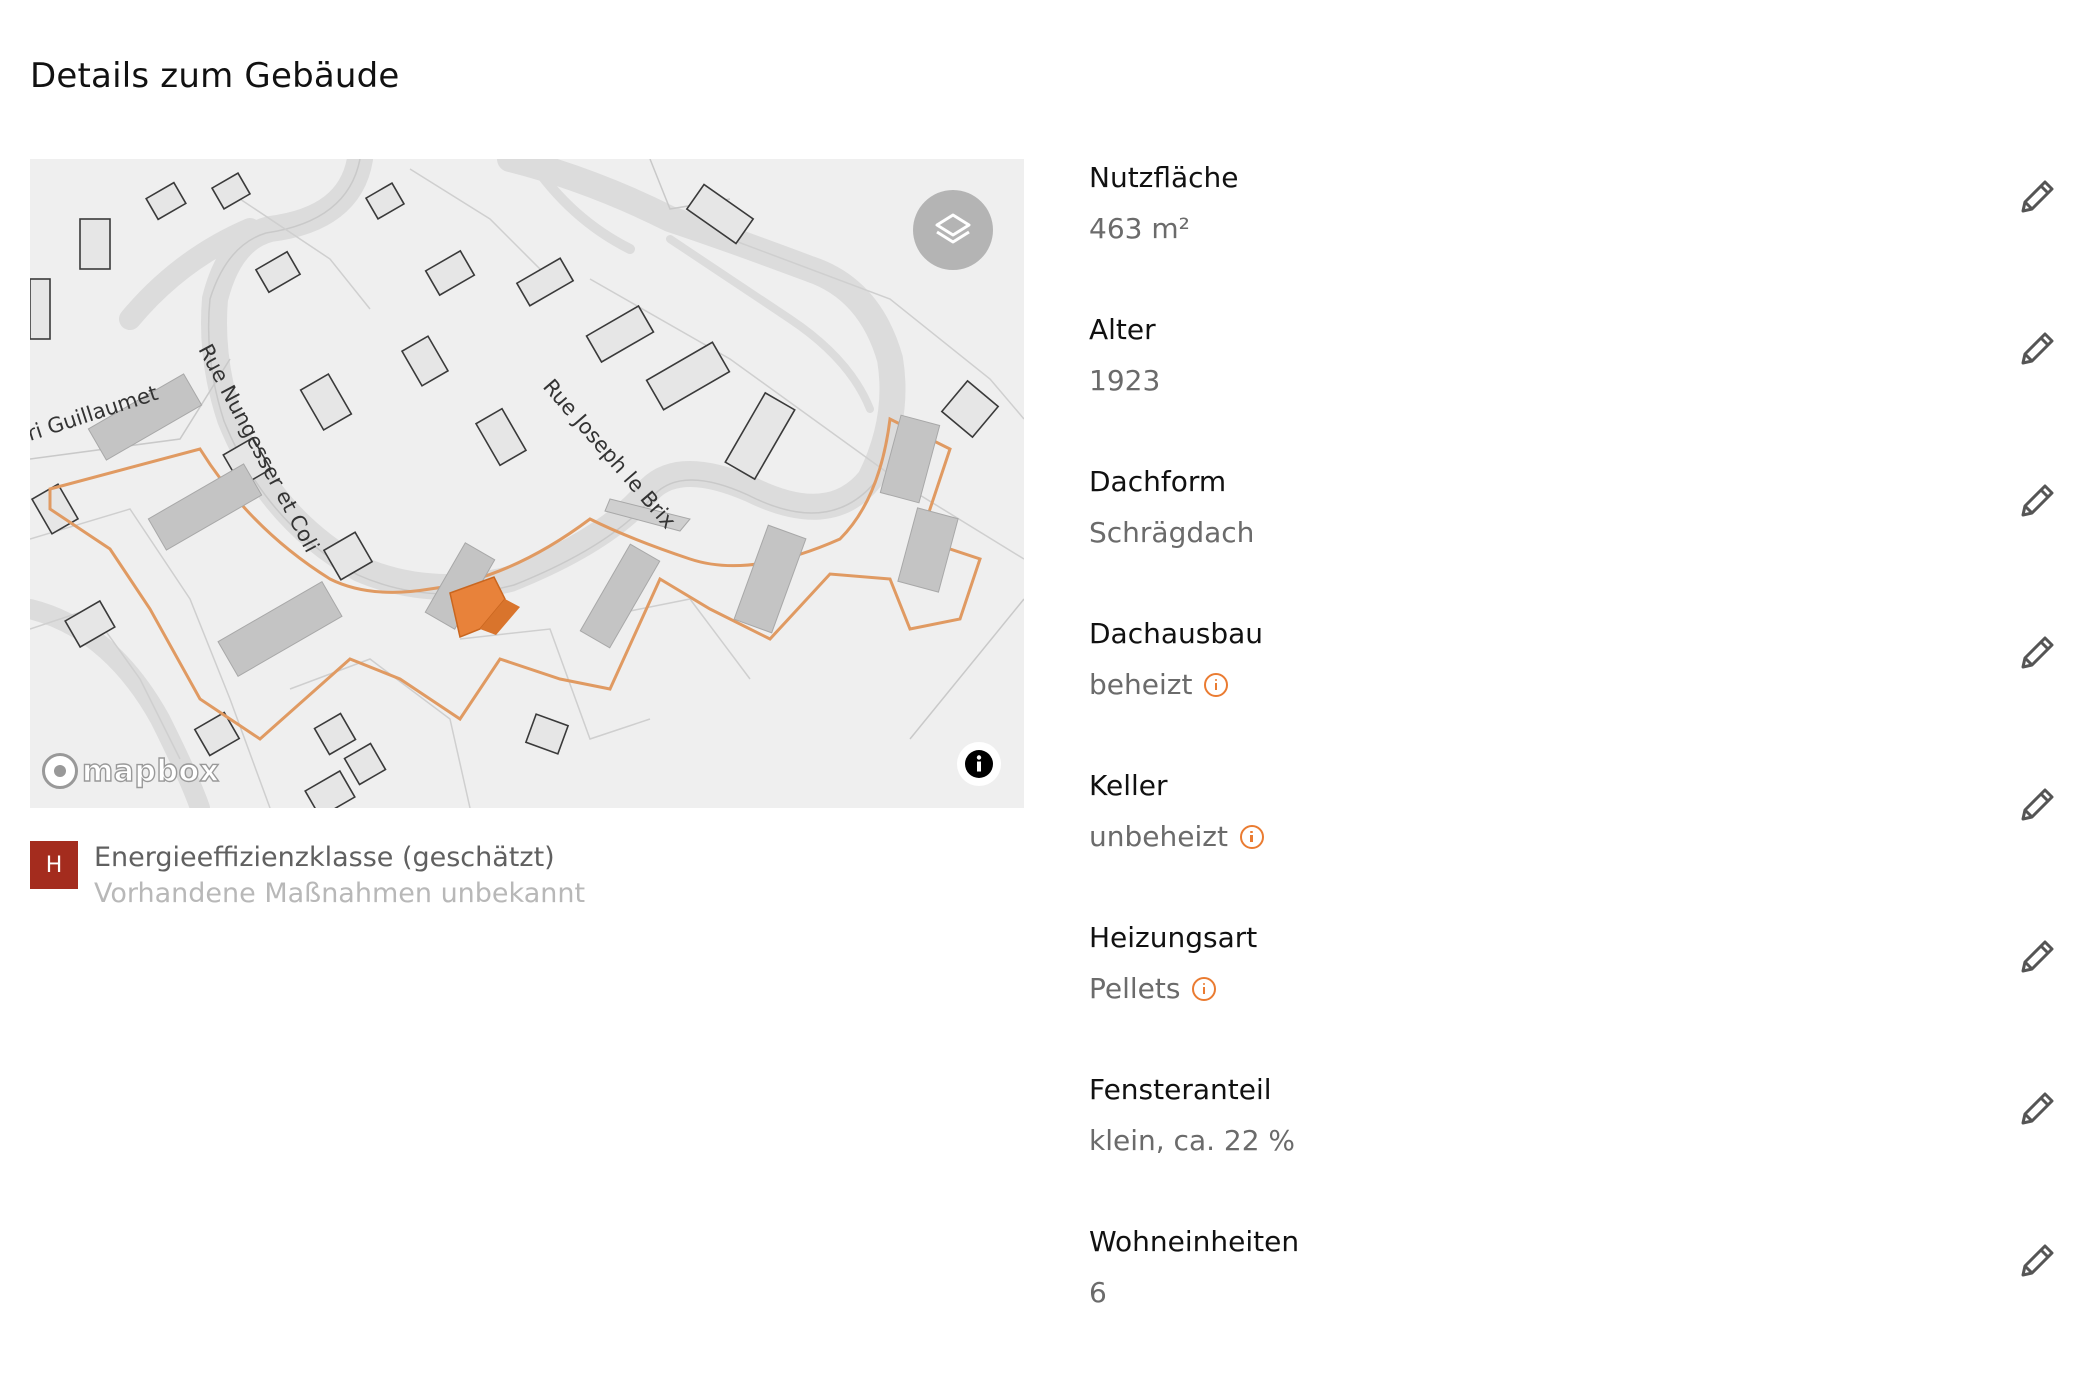  Describe the element at coordinates (1180, 1089) in the screenshot. I see `detail-label: Fensteranteil` at that location.